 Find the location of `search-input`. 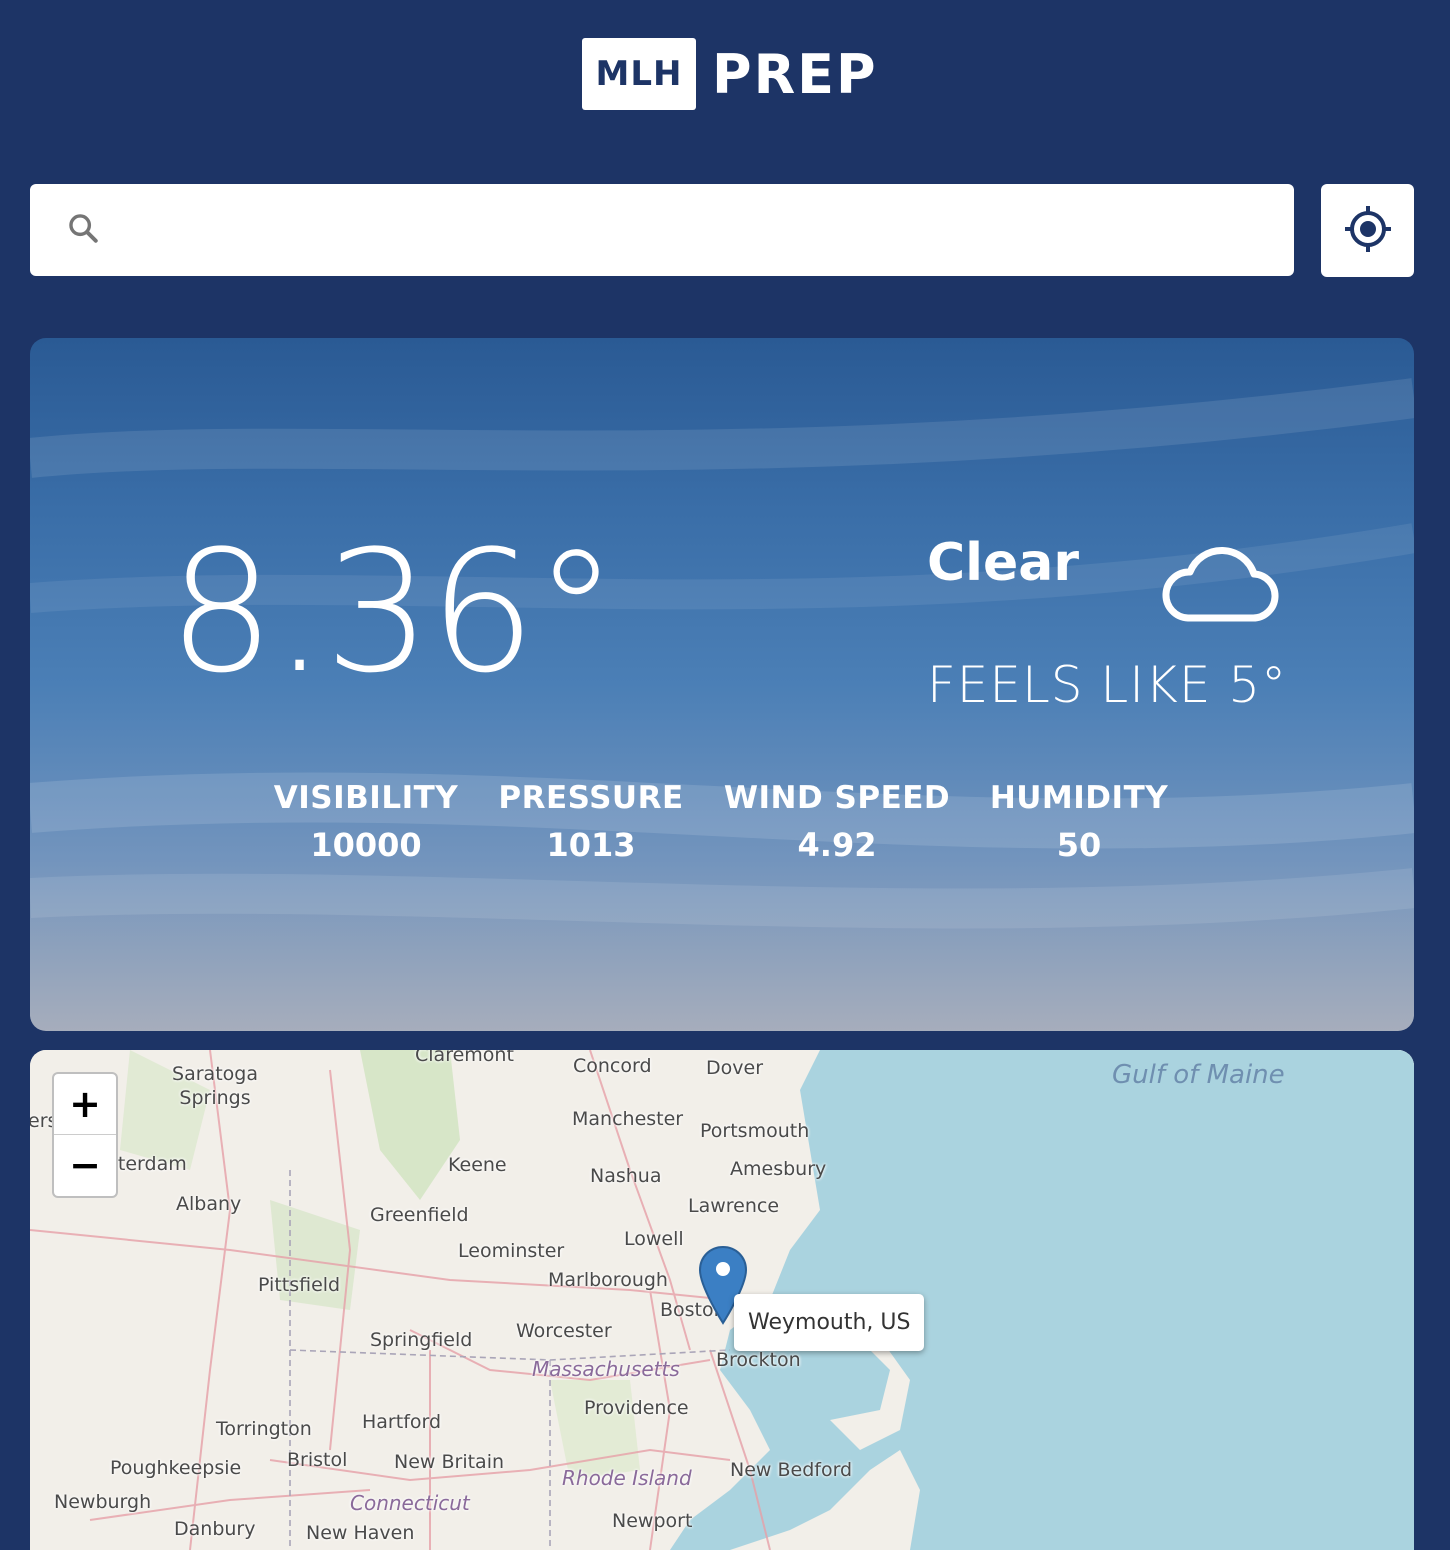

search-input is located at coordinates (698, 230).